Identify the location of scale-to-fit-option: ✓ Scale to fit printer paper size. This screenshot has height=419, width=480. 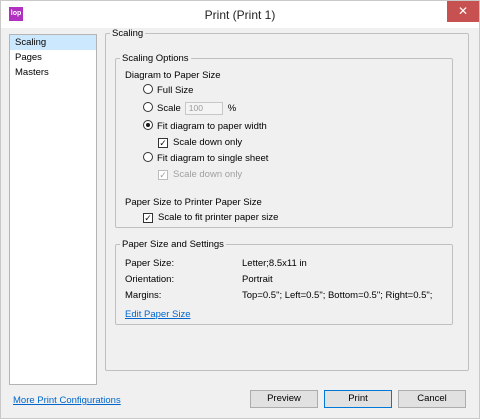
(210, 217).